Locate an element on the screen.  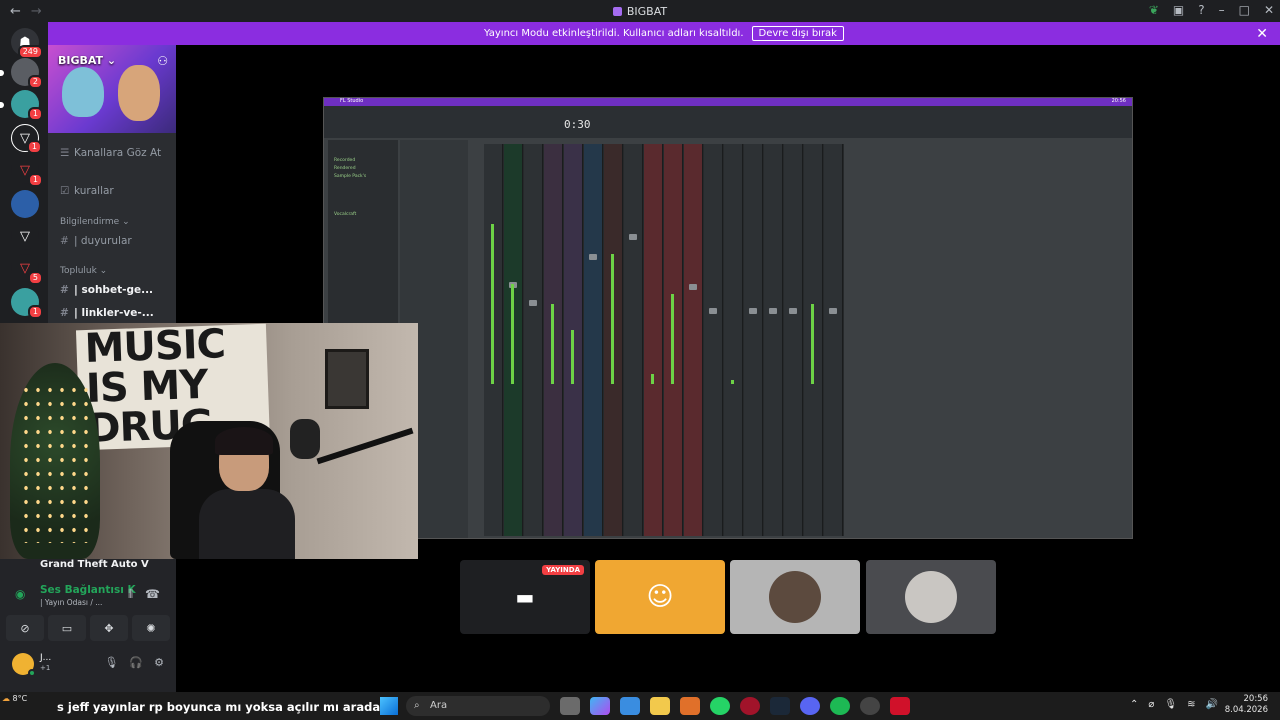
weather-widget: ☁ 8°C is located at coordinates (14, 698).